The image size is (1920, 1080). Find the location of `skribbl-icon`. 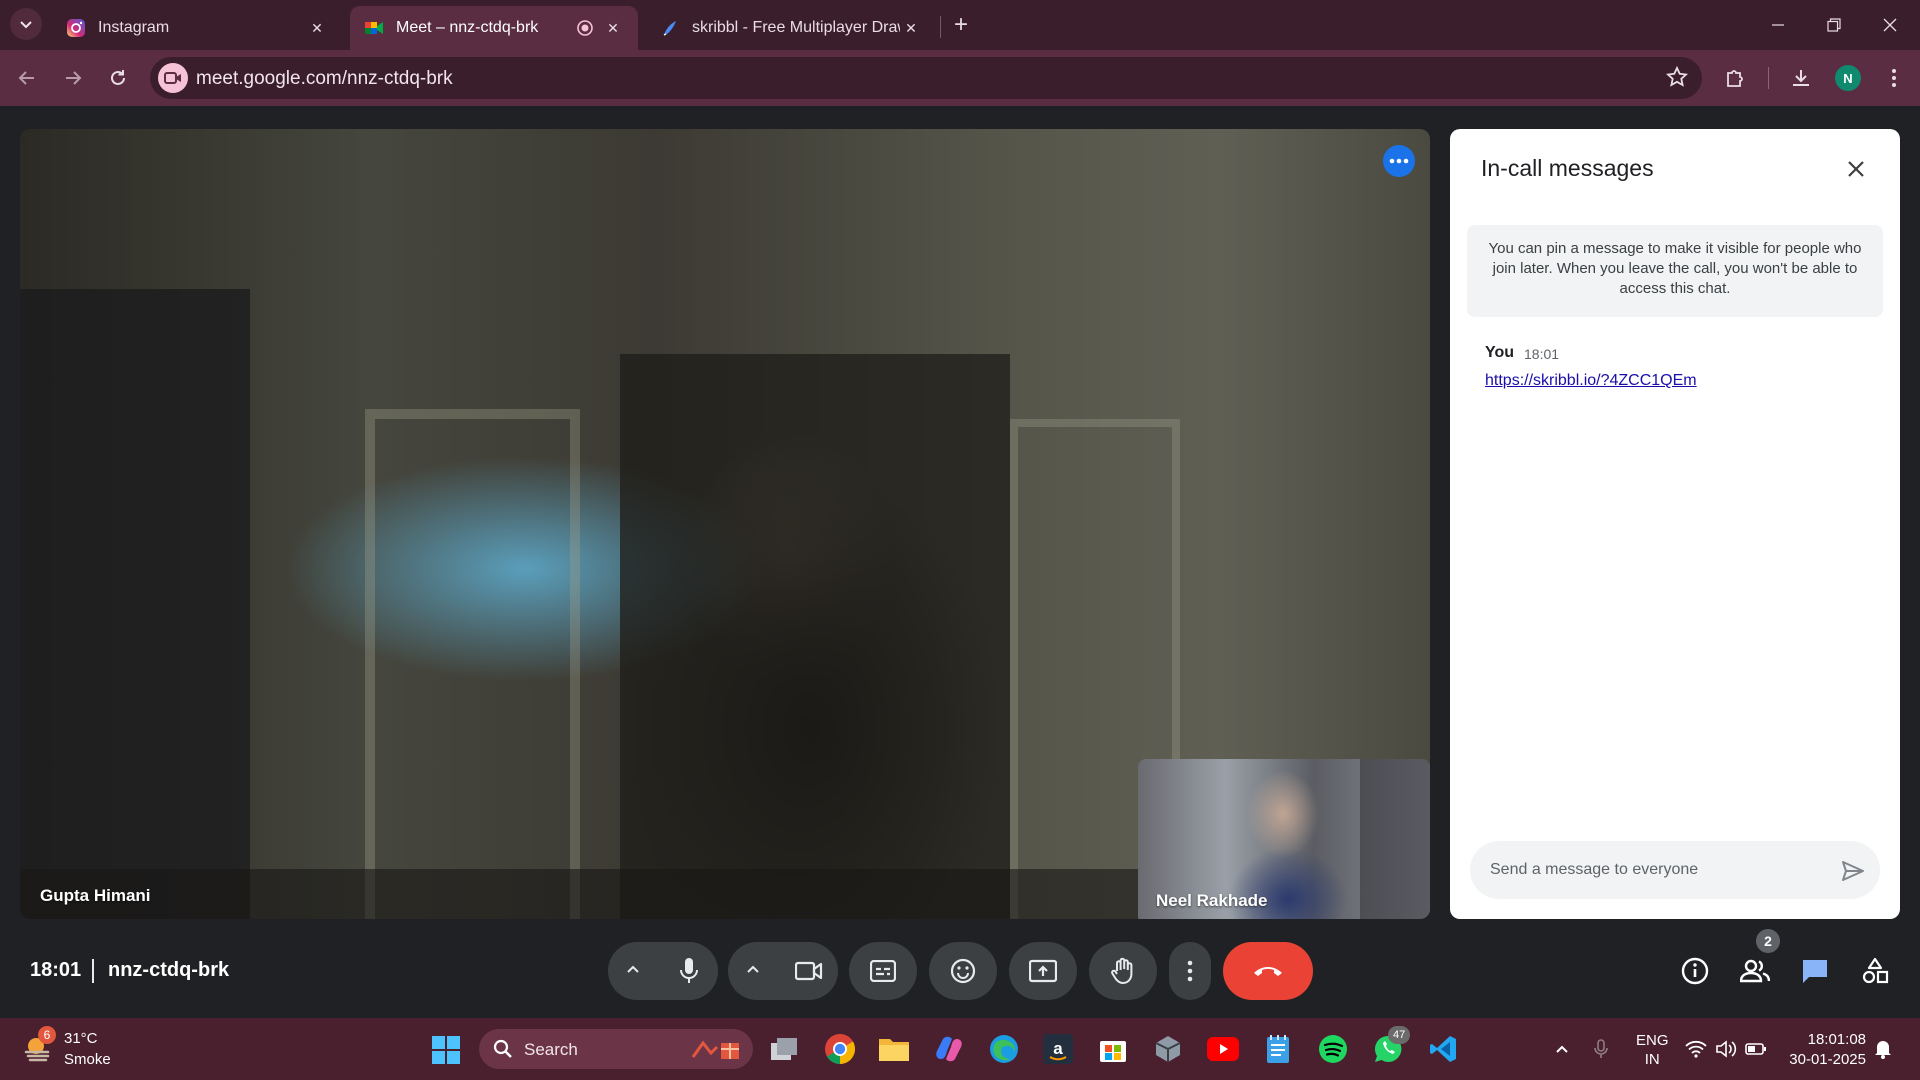

skribbl-icon is located at coordinates (669, 28).